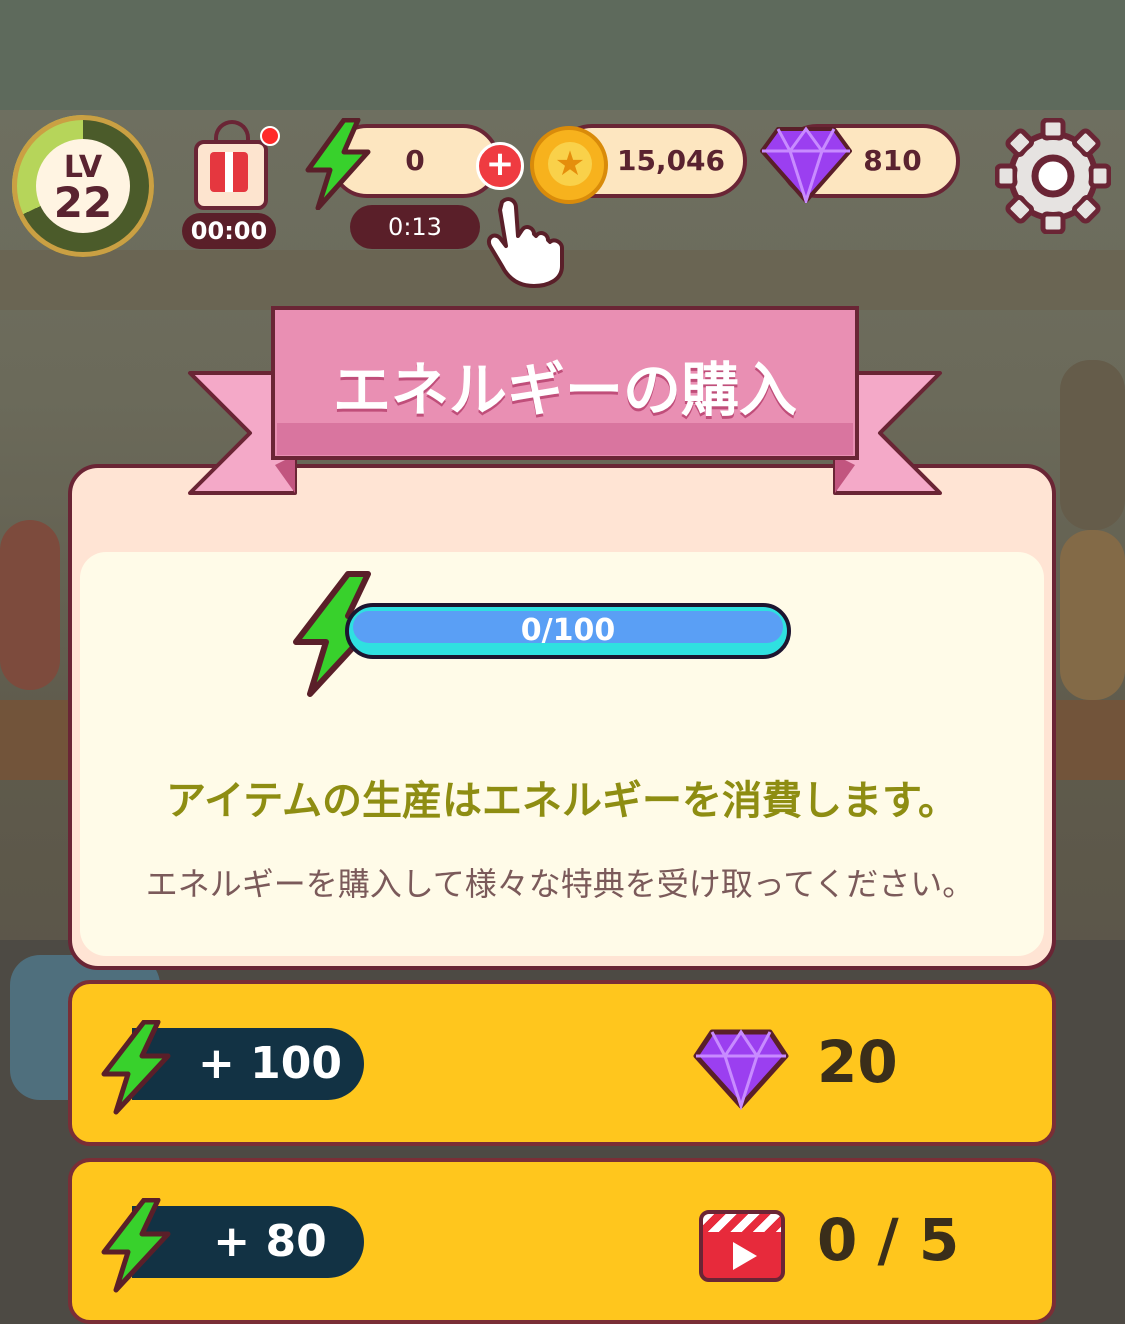 The width and height of the screenshot is (1125, 1324). I want to click on description-main: アイテムの生産はエネルギーを消費します。, so click(562, 801).